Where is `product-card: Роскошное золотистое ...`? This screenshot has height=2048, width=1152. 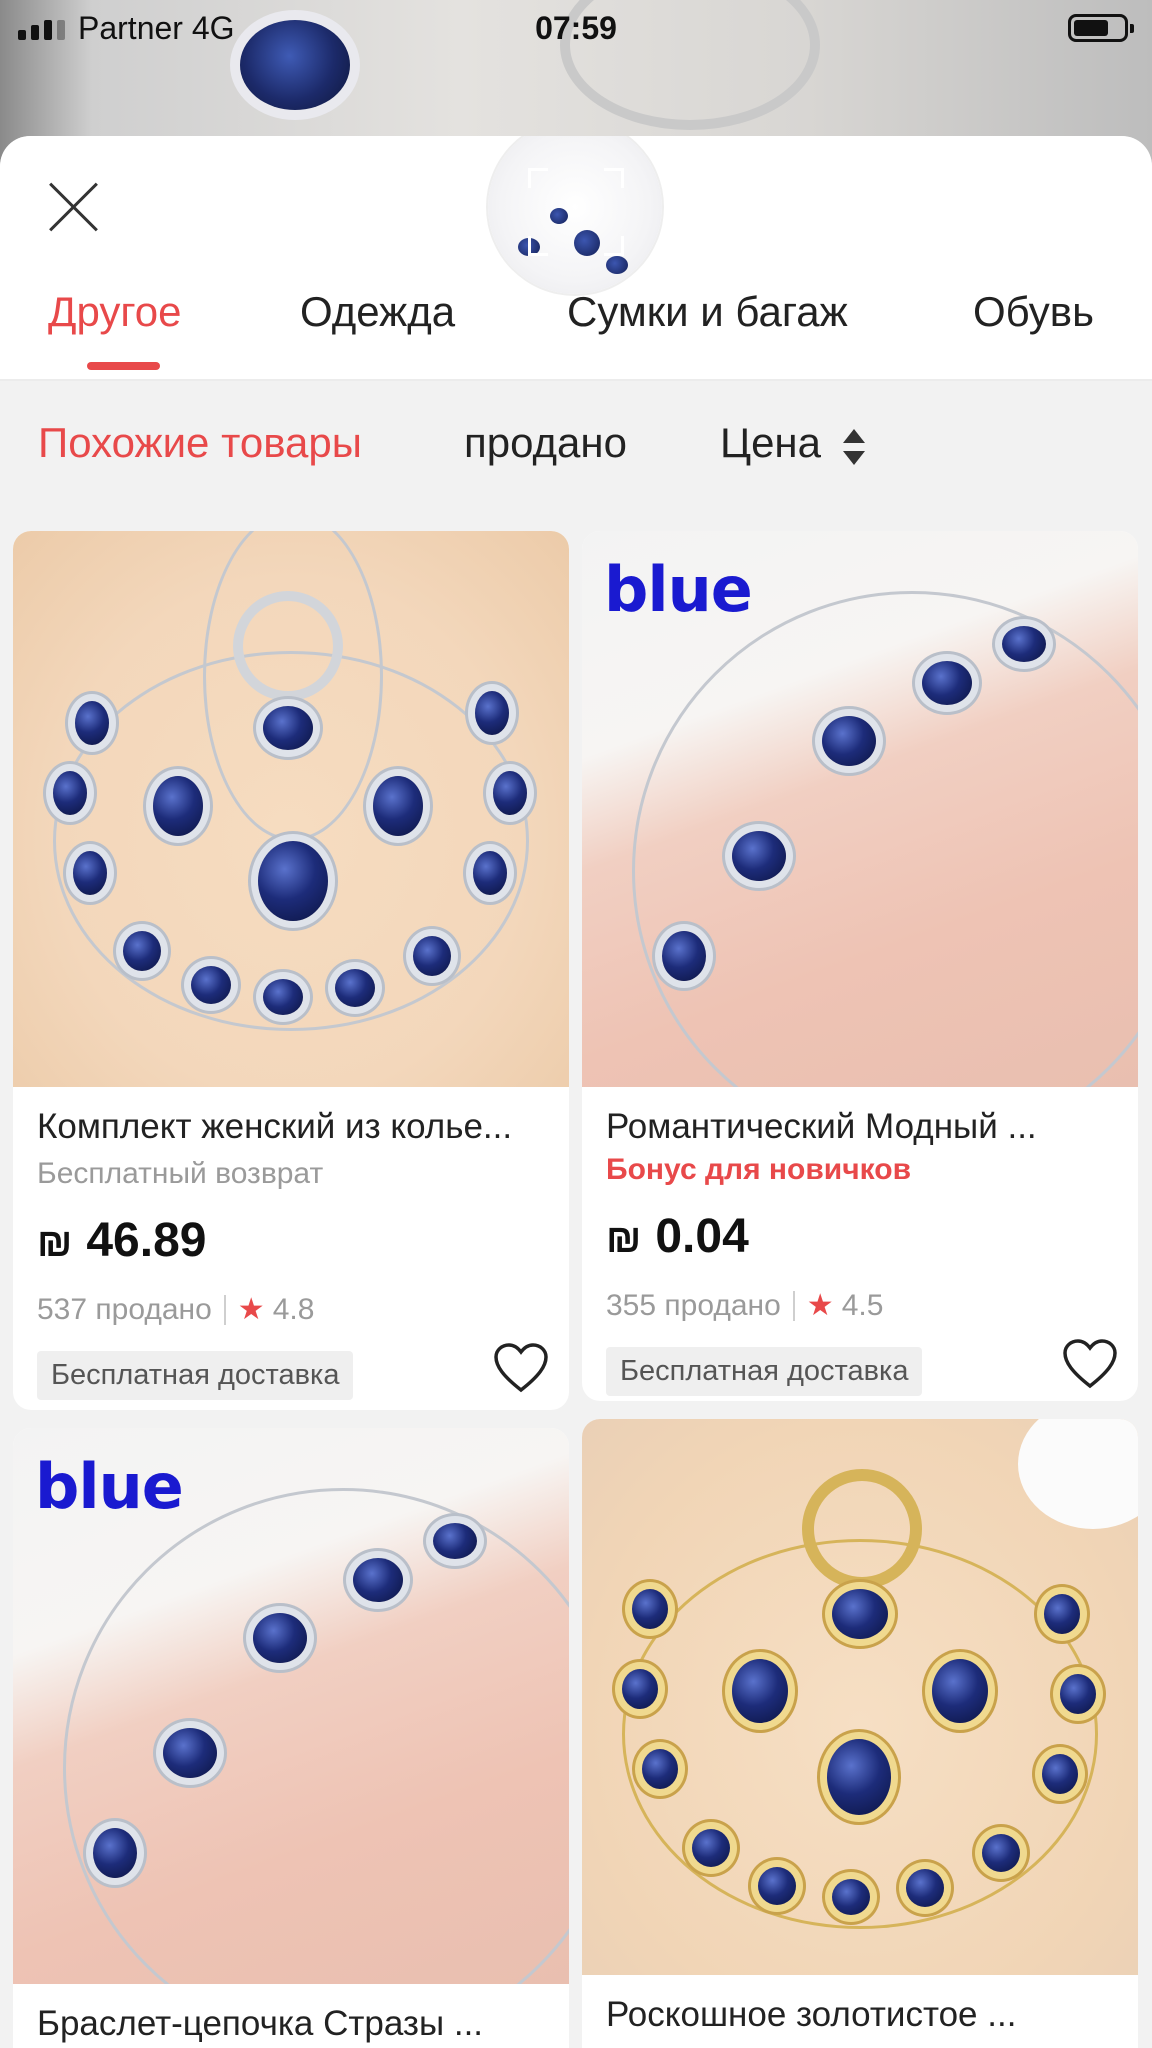
product-card: Роскошное золотистое ... is located at coordinates (860, 1733).